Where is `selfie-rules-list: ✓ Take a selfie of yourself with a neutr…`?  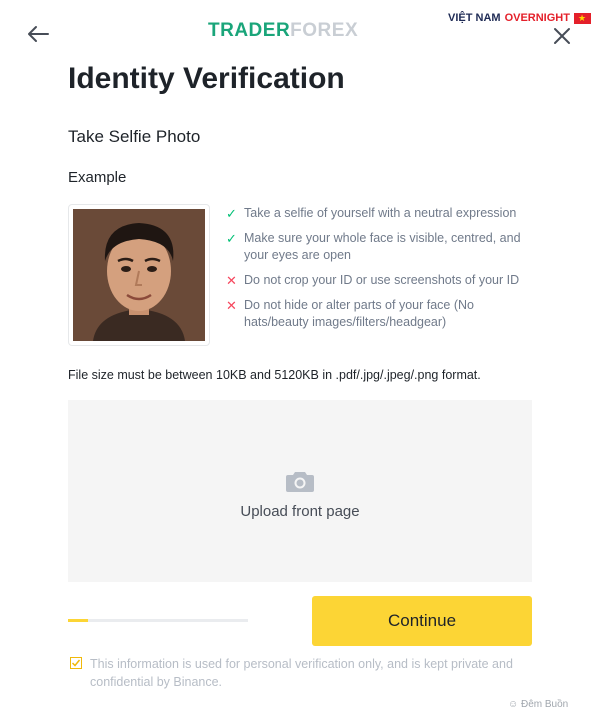 selfie-rules-list: ✓ Take a selfie of yourself with a neutr… is located at coordinates (381, 272).